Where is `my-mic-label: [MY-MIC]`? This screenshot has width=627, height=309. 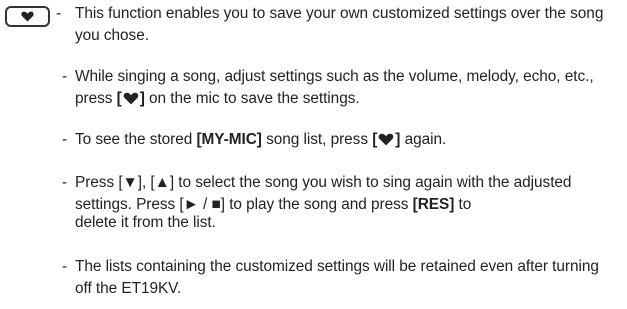 my-mic-label: [MY-MIC] is located at coordinates (229, 139).